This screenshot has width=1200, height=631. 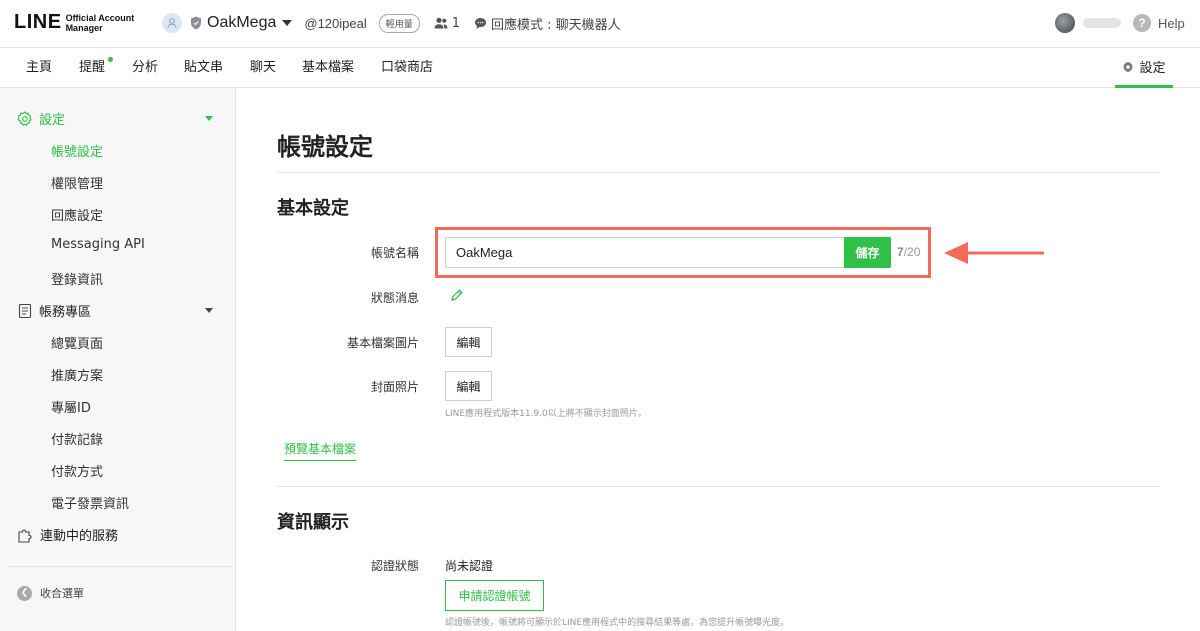 I want to click on preview-profile-link: 預覽基本檔案, so click(x=320, y=450).